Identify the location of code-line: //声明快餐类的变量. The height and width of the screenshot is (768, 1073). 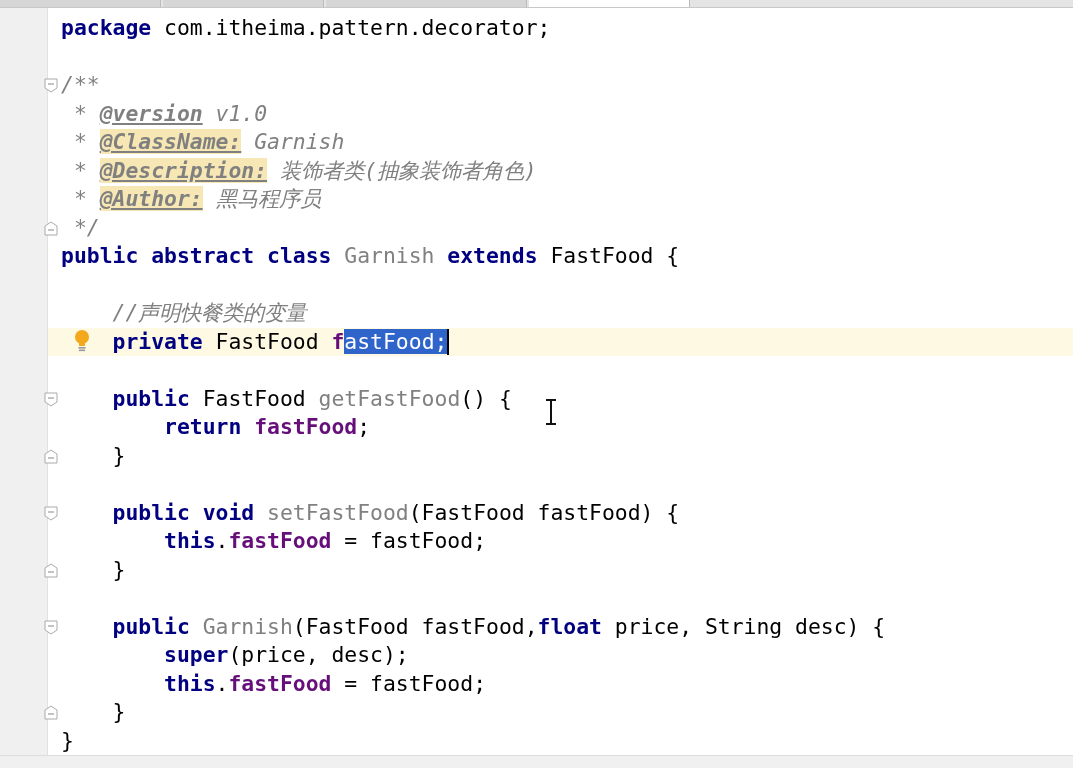
(209, 313).